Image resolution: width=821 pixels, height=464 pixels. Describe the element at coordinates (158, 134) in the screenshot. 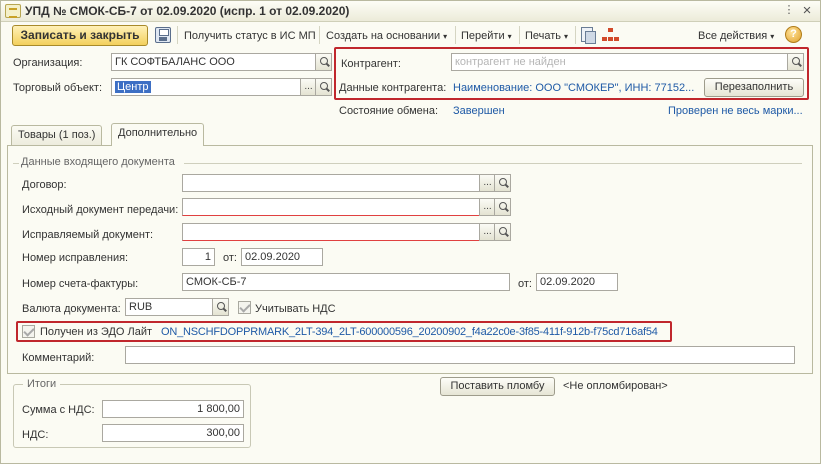

I see `tab-additional: Дополнительно` at that location.